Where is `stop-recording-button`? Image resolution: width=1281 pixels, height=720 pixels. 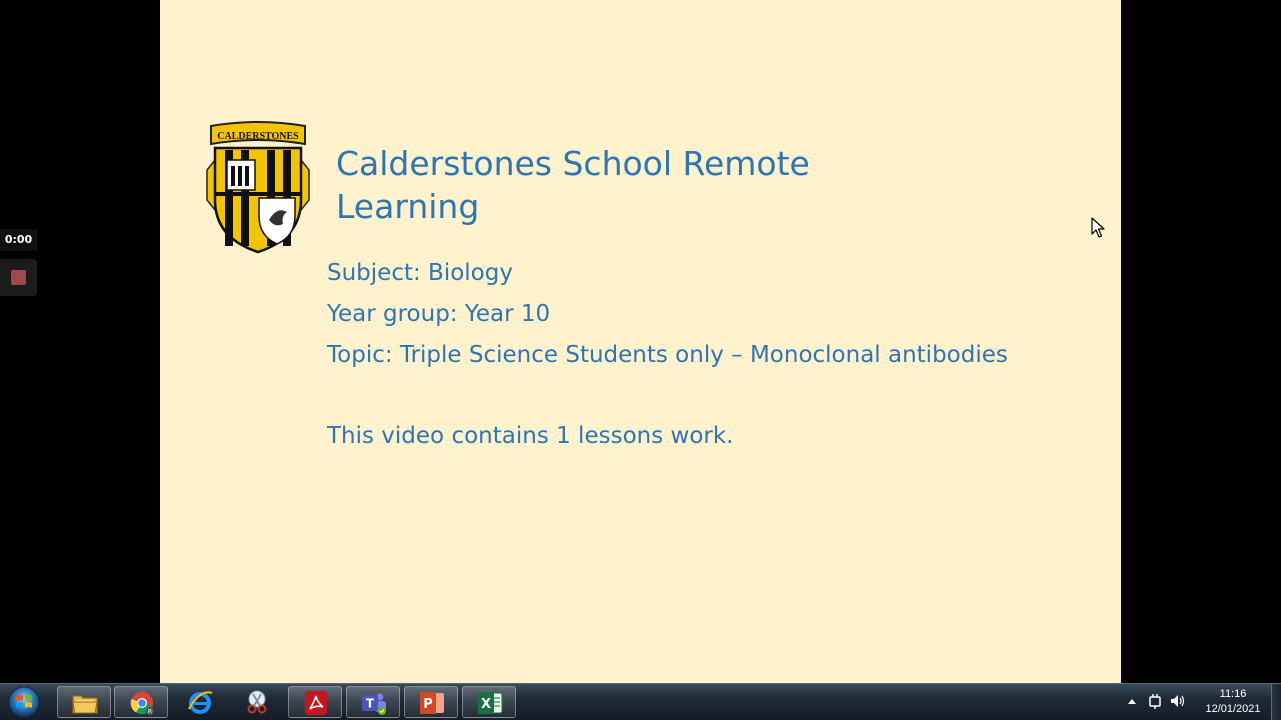 stop-recording-button is located at coordinates (18, 277).